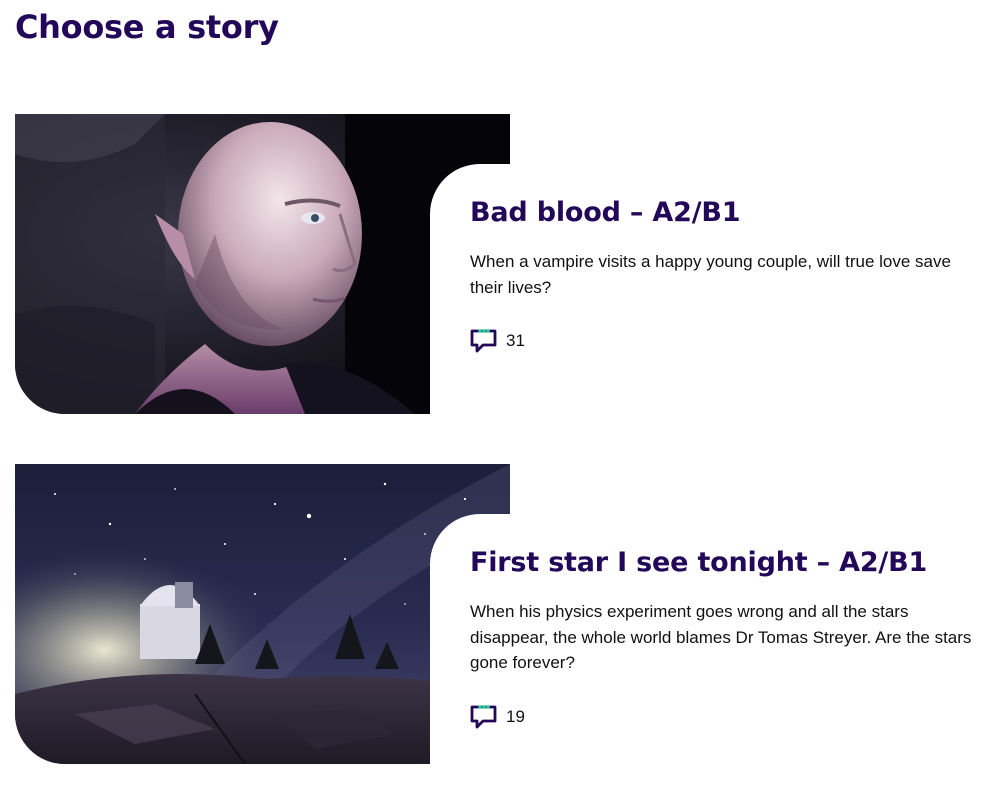  What do you see at coordinates (515, 340) in the screenshot?
I see `comment-count: 31` at bounding box center [515, 340].